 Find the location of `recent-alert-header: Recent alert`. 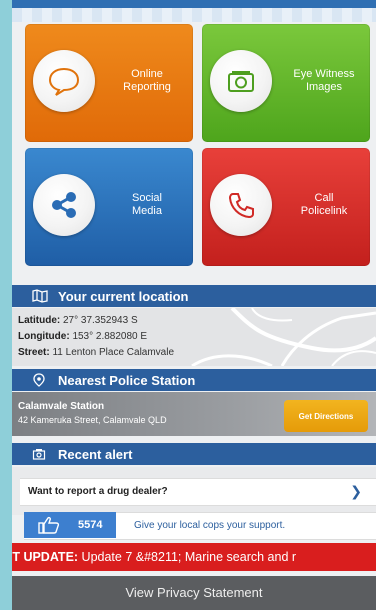

recent-alert-header: Recent alert is located at coordinates (194, 454).